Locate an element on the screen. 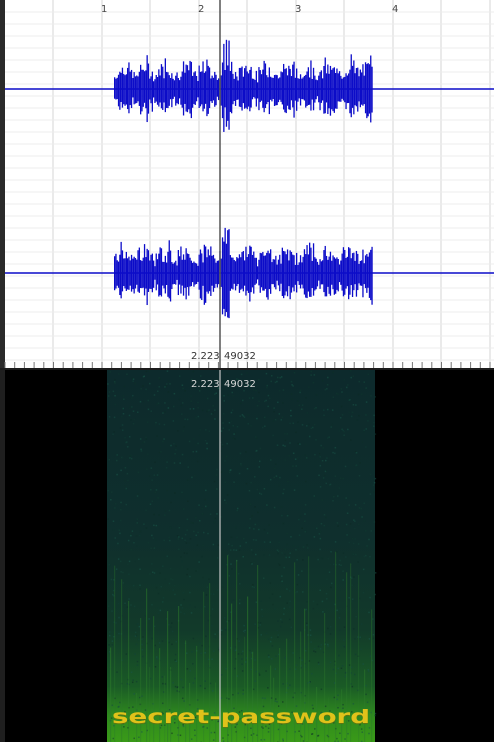 The image size is (494, 742). ruler-tick-label: 2 is located at coordinates (201, 9).